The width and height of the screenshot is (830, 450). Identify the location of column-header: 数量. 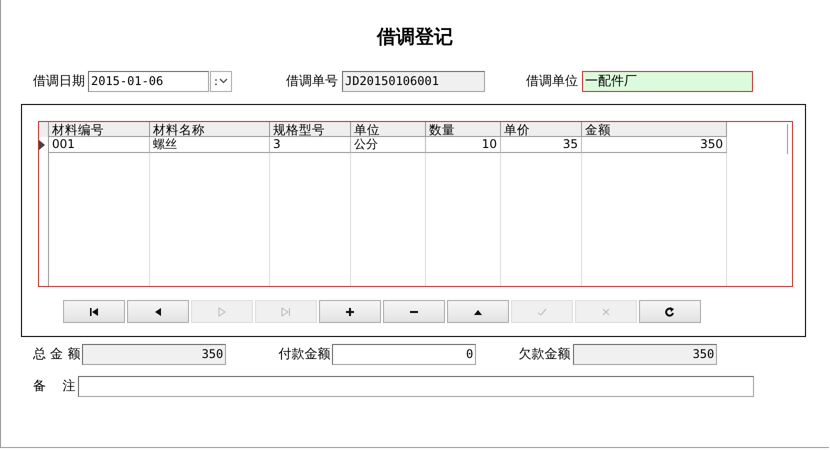
(463, 129).